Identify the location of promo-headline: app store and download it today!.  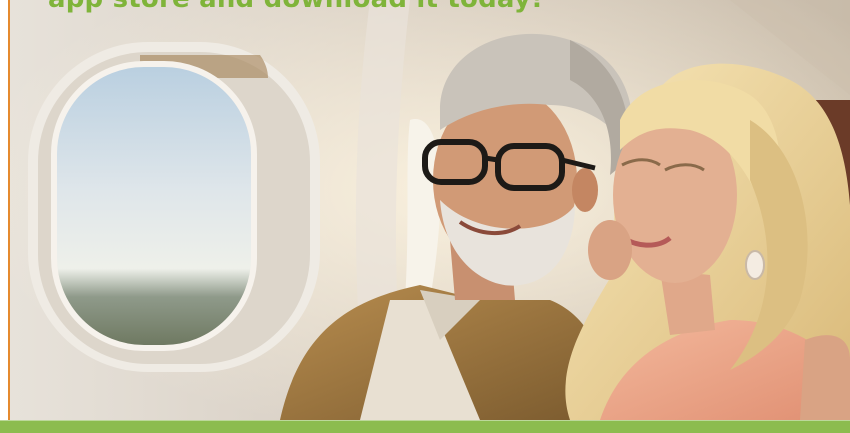
(295, 7).